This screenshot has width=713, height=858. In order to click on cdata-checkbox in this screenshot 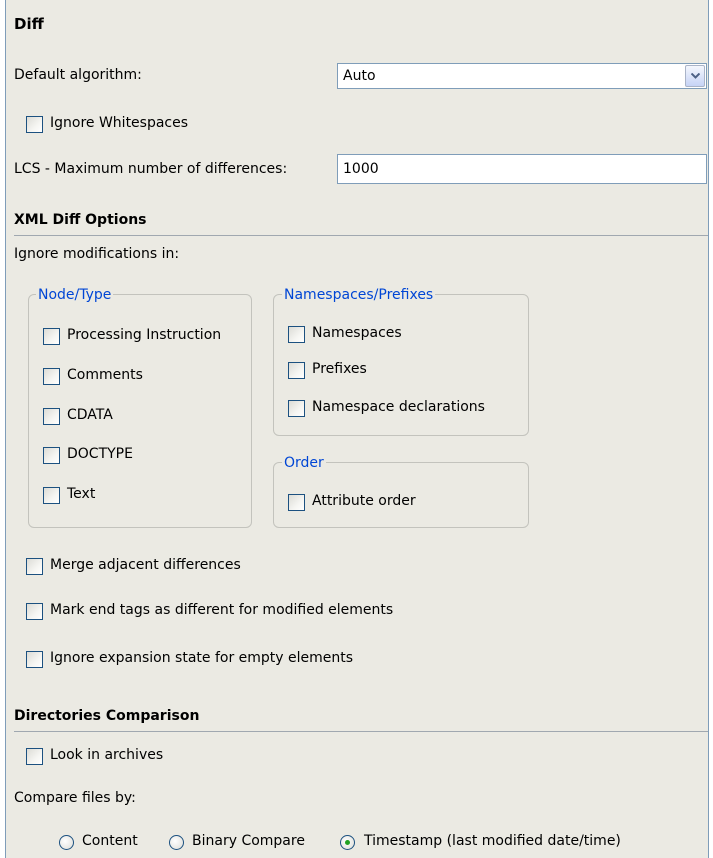, I will do `click(51, 416)`.